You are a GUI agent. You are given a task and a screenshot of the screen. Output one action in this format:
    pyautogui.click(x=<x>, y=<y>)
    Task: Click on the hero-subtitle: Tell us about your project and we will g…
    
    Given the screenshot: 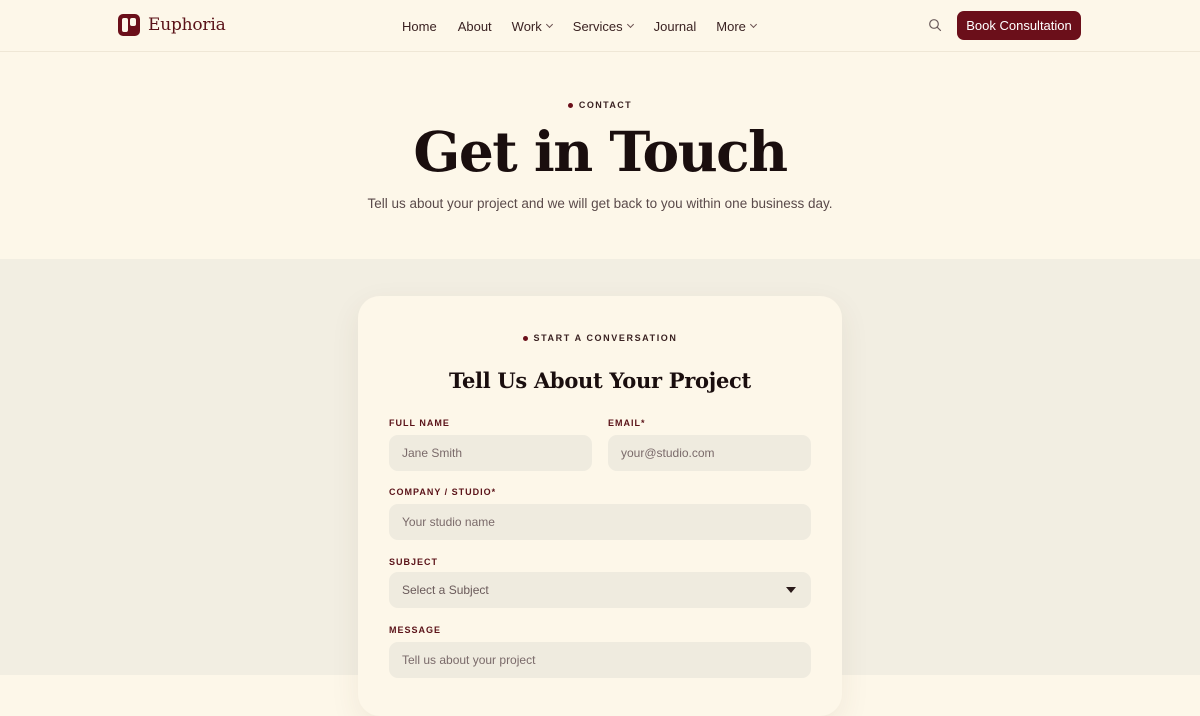 What is the action you would take?
    pyautogui.click(x=600, y=203)
    